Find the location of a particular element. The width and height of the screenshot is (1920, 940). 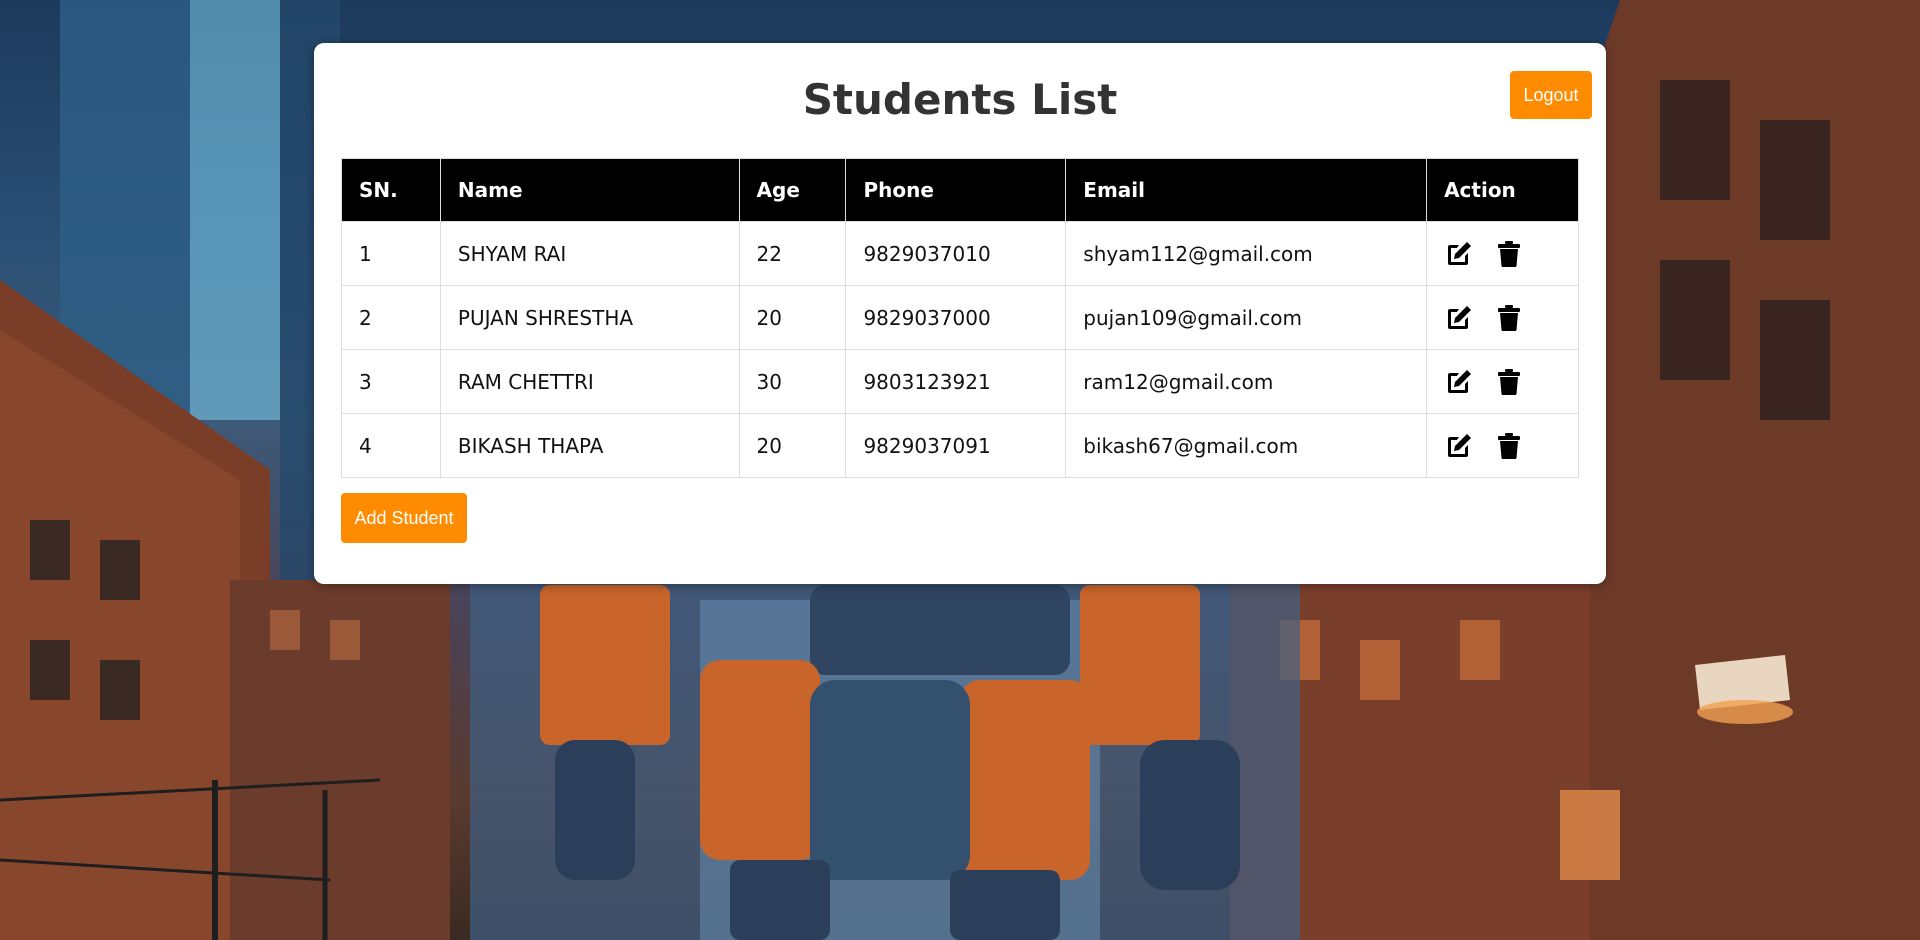

cell-email: pujan109@gmail.com is located at coordinates (1246, 317).